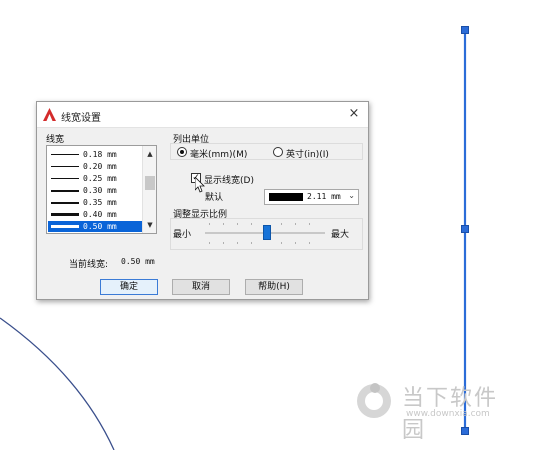  What do you see at coordinates (324, 196) in the screenshot?
I see `default-lineweight-value: 2.11 mm` at bounding box center [324, 196].